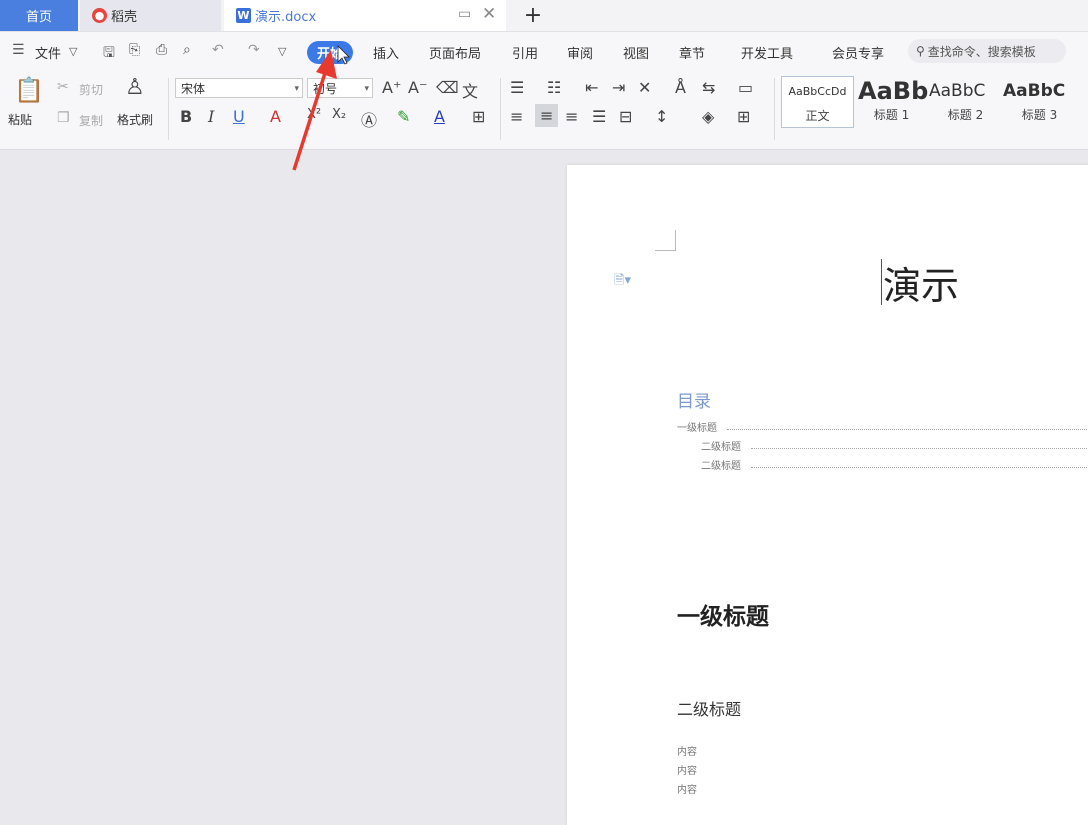 This screenshot has width=1088, height=825. Describe the element at coordinates (692, 52) in the screenshot. I see `menu-chapter: 章节` at that location.